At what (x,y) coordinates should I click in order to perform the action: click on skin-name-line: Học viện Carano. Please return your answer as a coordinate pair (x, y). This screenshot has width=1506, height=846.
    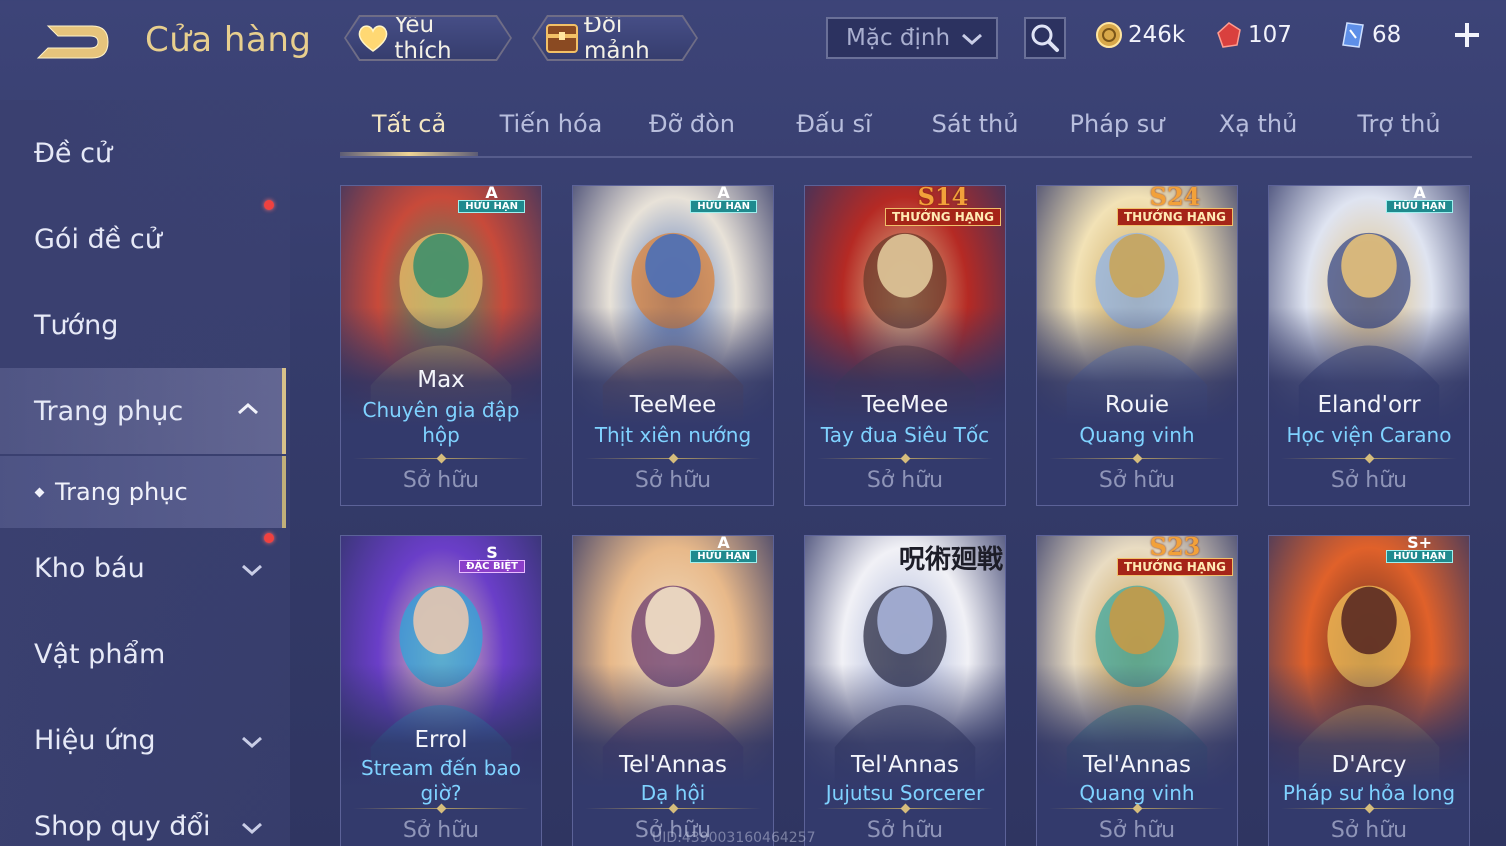
    Looking at the image, I should click on (1369, 435).